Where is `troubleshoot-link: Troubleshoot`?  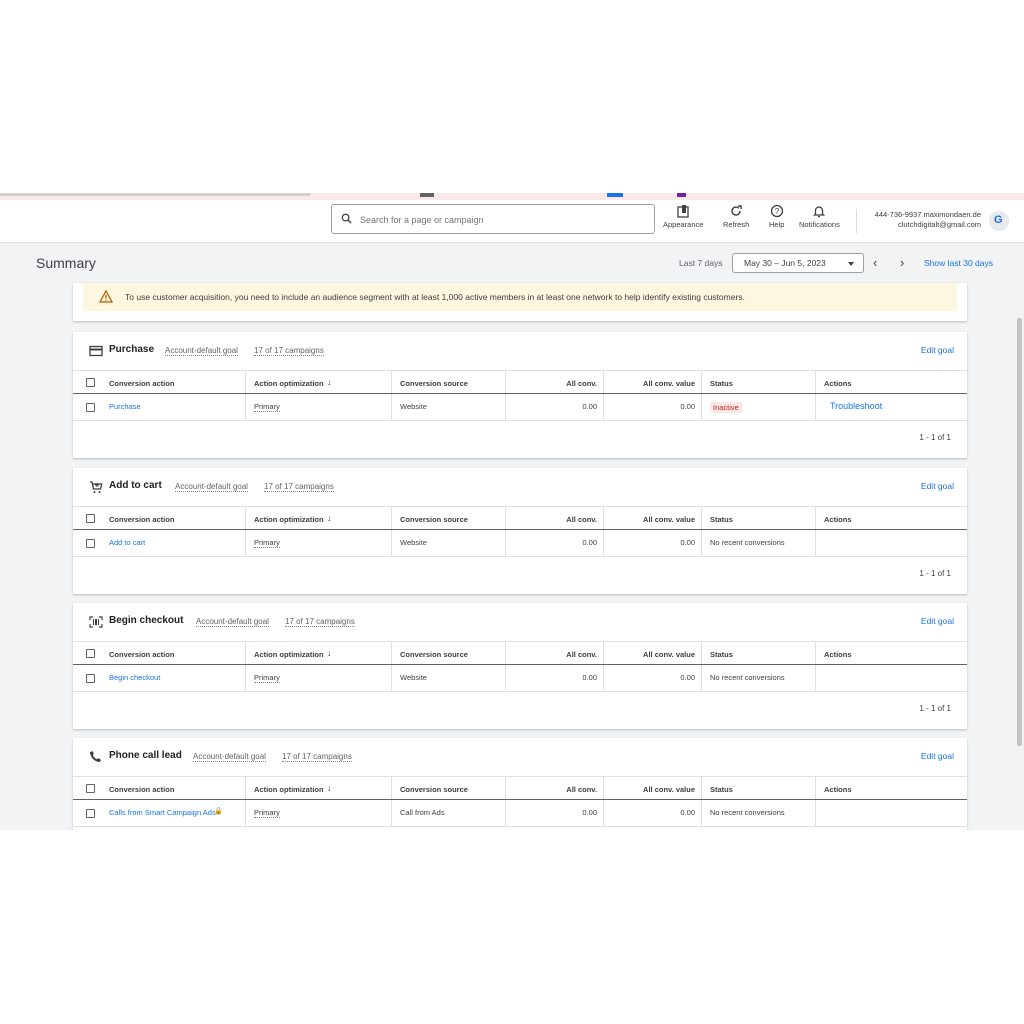
troubleshoot-link: Troubleshoot is located at coordinates (856, 406).